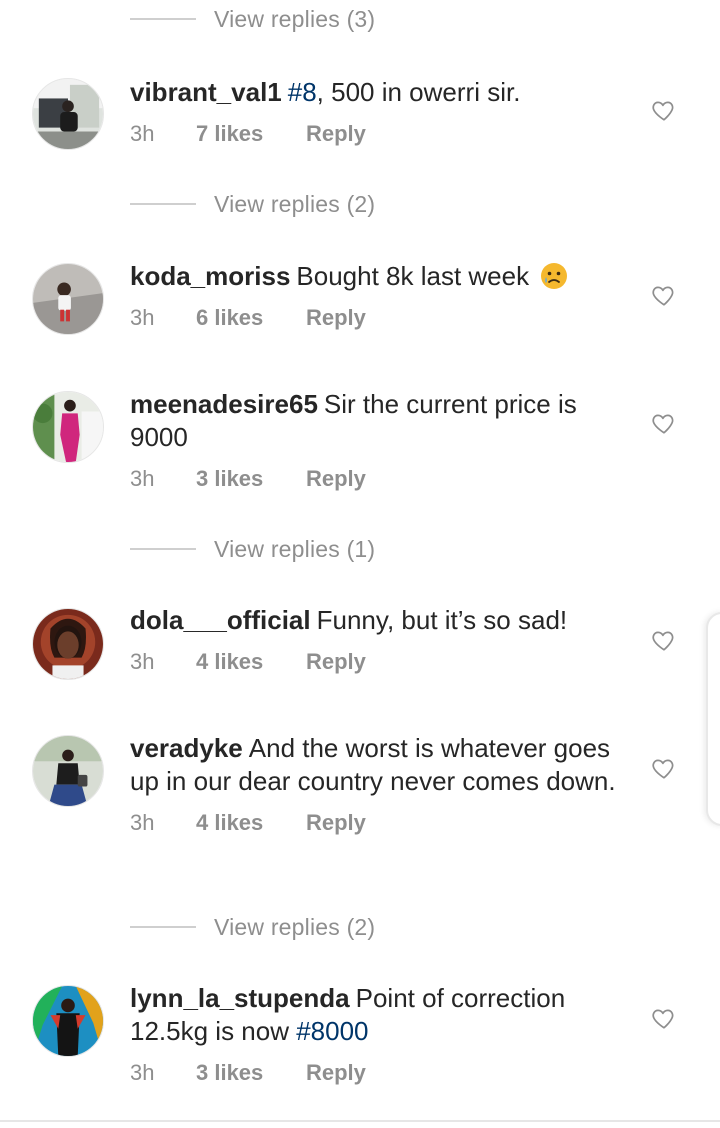 This screenshot has height=1128, width=720. Describe the element at coordinates (332, 1031) in the screenshot. I see `comment-hashtag: #8000` at that location.